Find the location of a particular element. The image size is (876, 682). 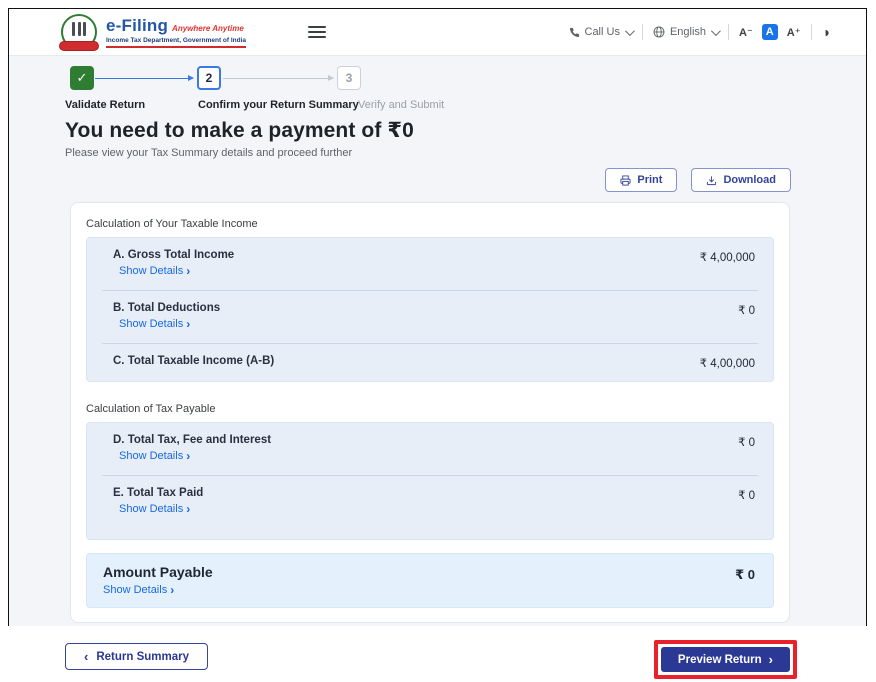

row-label: D. Total Tax, Fee and Interest is located at coordinates (192, 440).